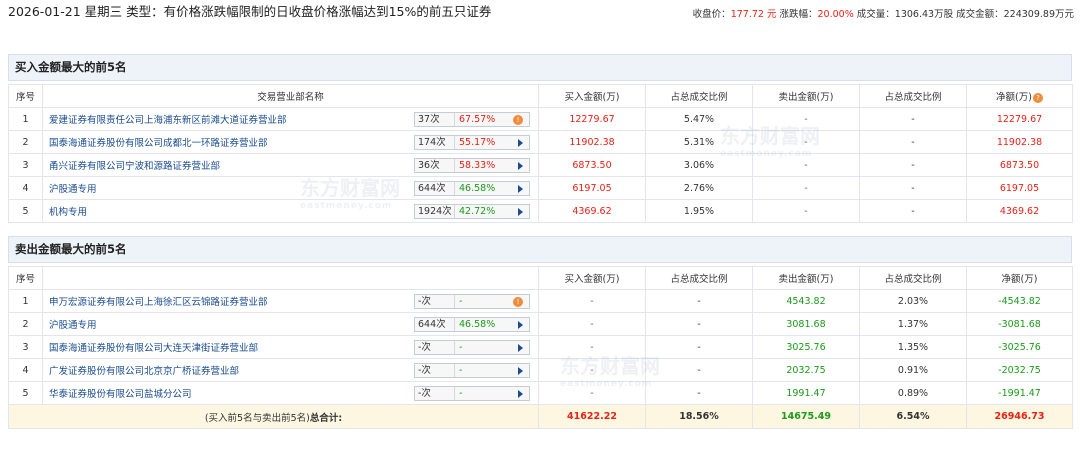  I want to click on total-buy-ratio: 18.56%, so click(699, 416).